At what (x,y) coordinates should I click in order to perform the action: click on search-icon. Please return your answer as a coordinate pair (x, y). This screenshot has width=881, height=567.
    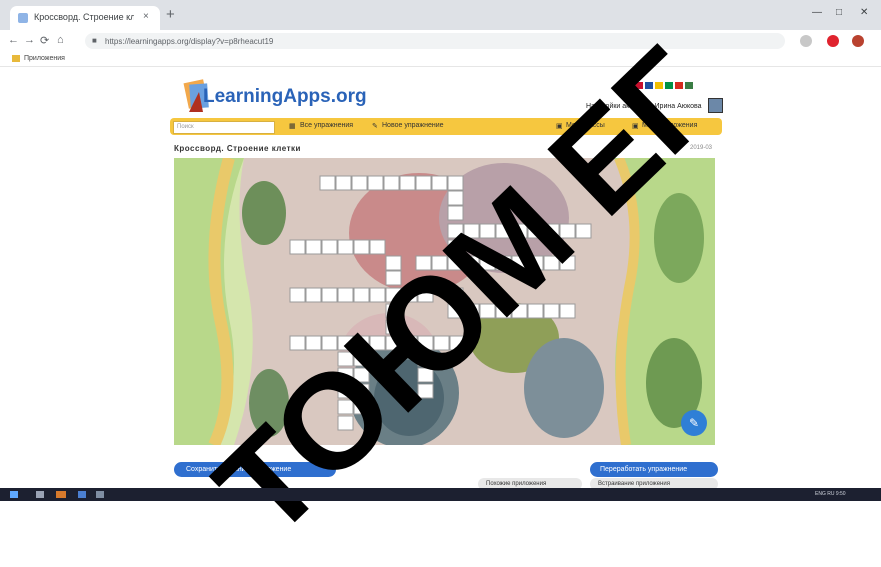
    Looking at the image, I should click on (40, 494).